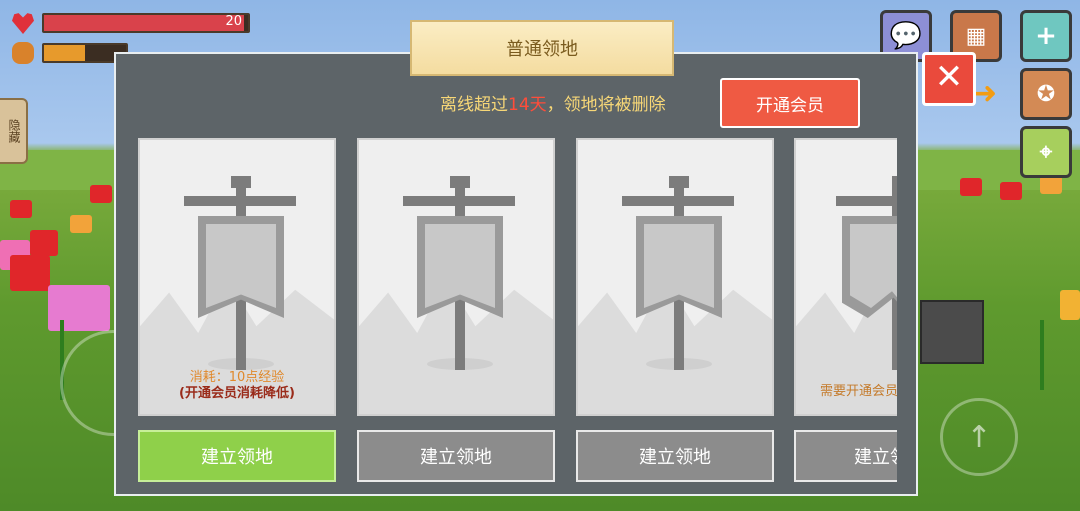 This screenshot has height=511, width=1080. I want to click on location-button: ⌖, so click(1046, 152).